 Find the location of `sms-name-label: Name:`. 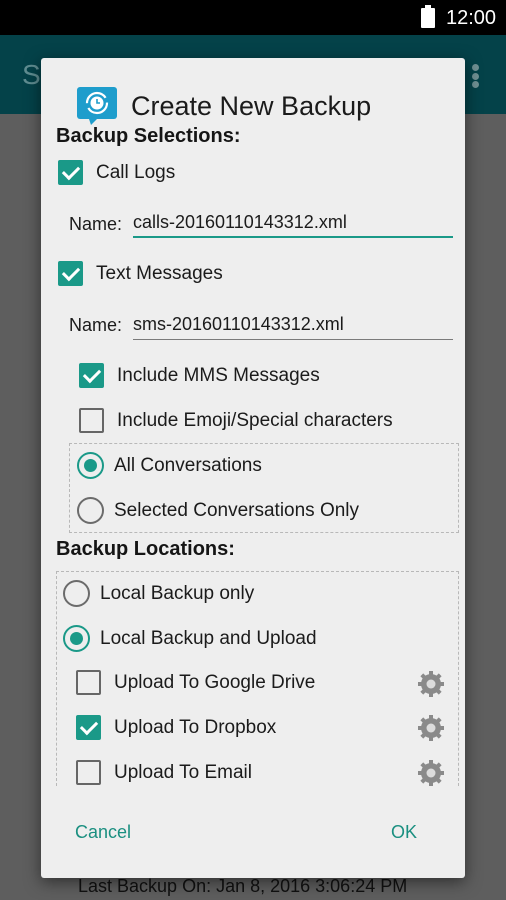

sms-name-label: Name: is located at coordinates (96, 325).